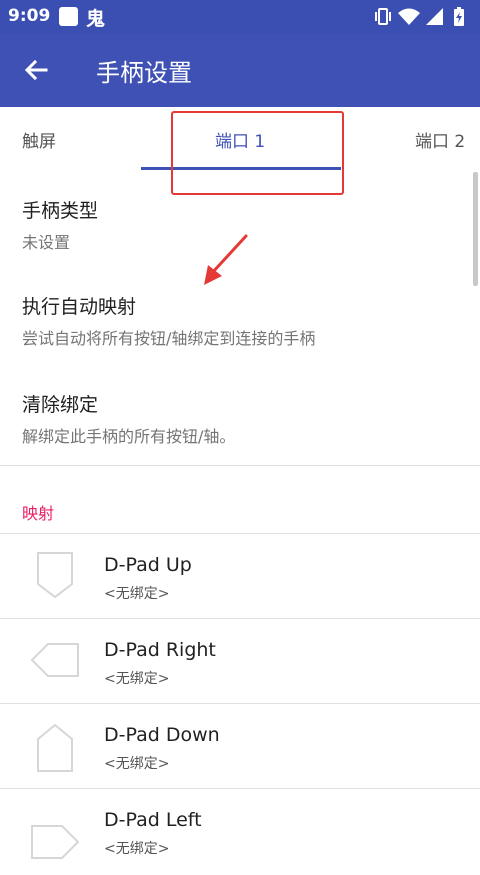  Describe the element at coordinates (240, 747) in the screenshot. I see `mapping-row-dpad-down: D-Pad Down <无绑定>` at that location.